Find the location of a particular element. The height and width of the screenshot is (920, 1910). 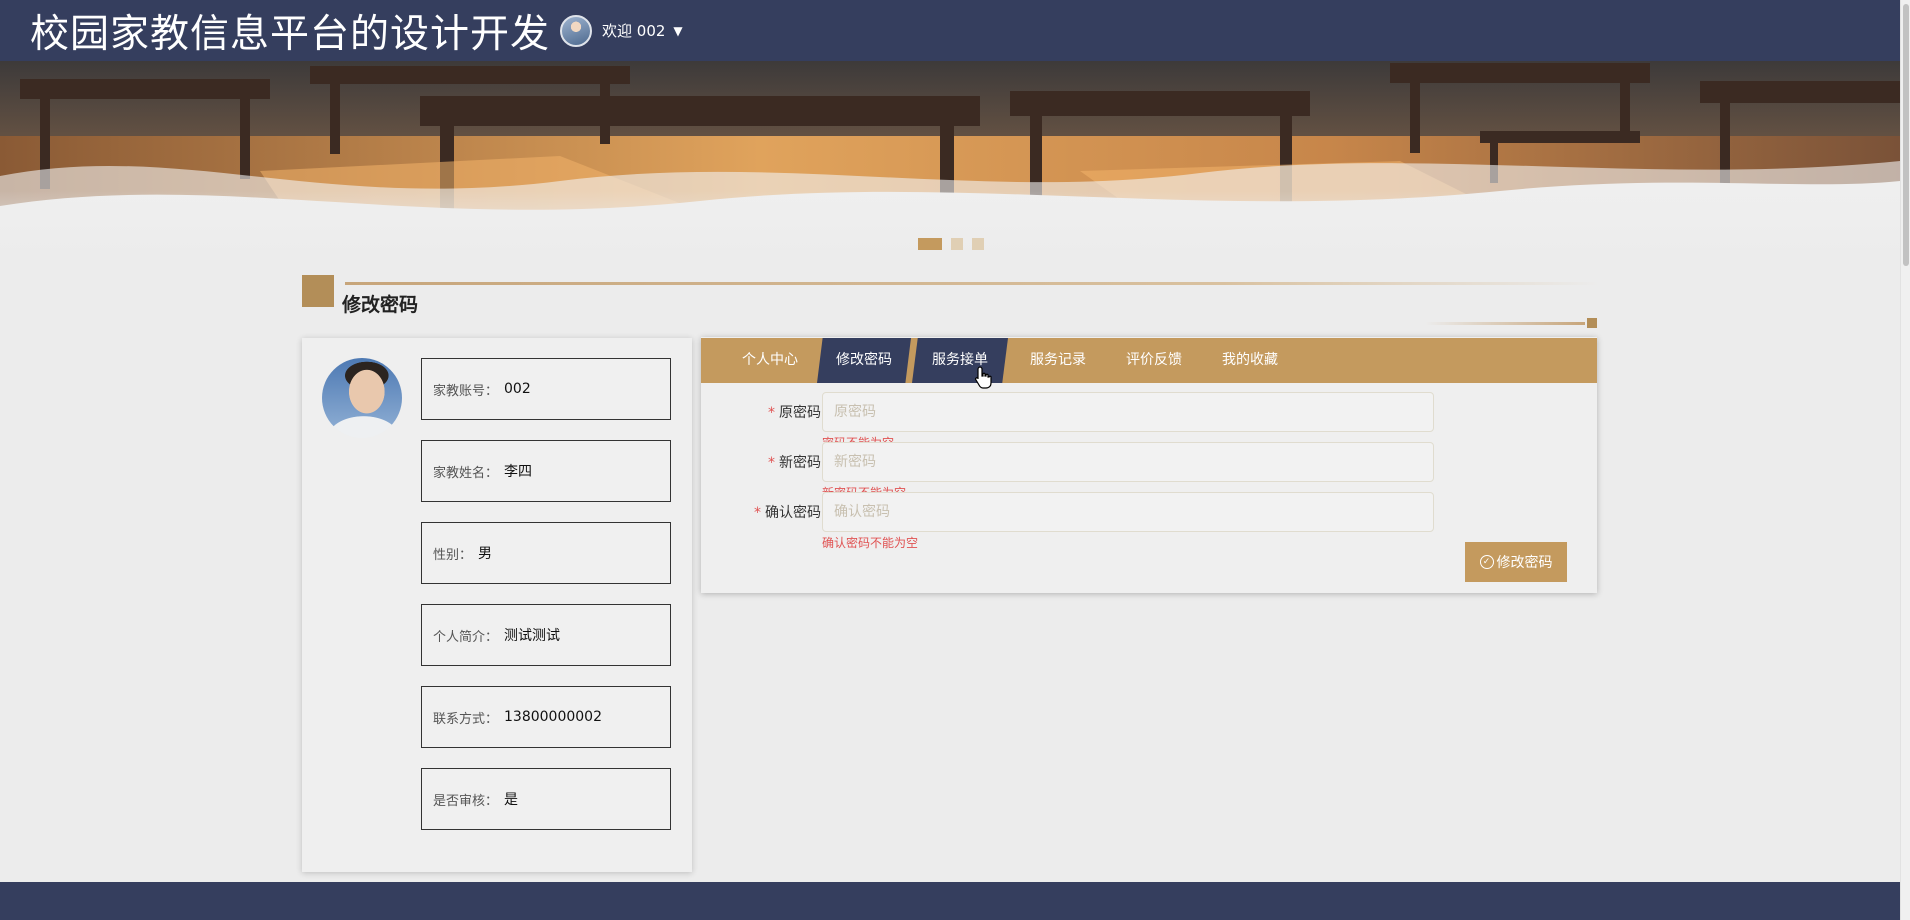

tab-bar: 个人中心 修改密码 服务接单 服务记录 评价反馈 我的收藏 is located at coordinates (1149, 360).